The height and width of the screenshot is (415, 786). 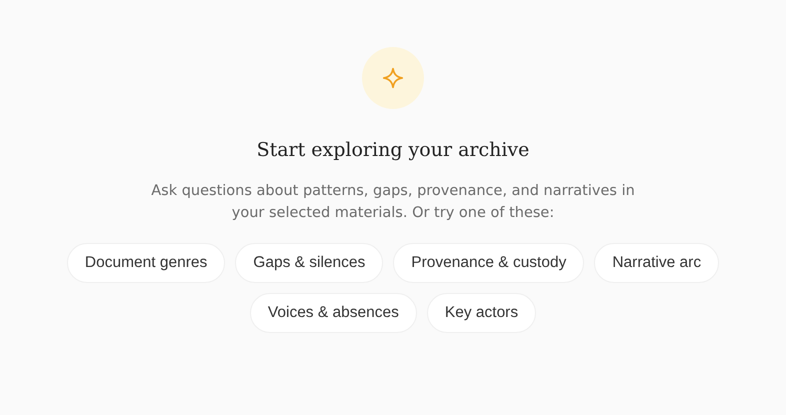 I want to click on suggestion-chip: Narrative arc, so click(x=657, y=263).